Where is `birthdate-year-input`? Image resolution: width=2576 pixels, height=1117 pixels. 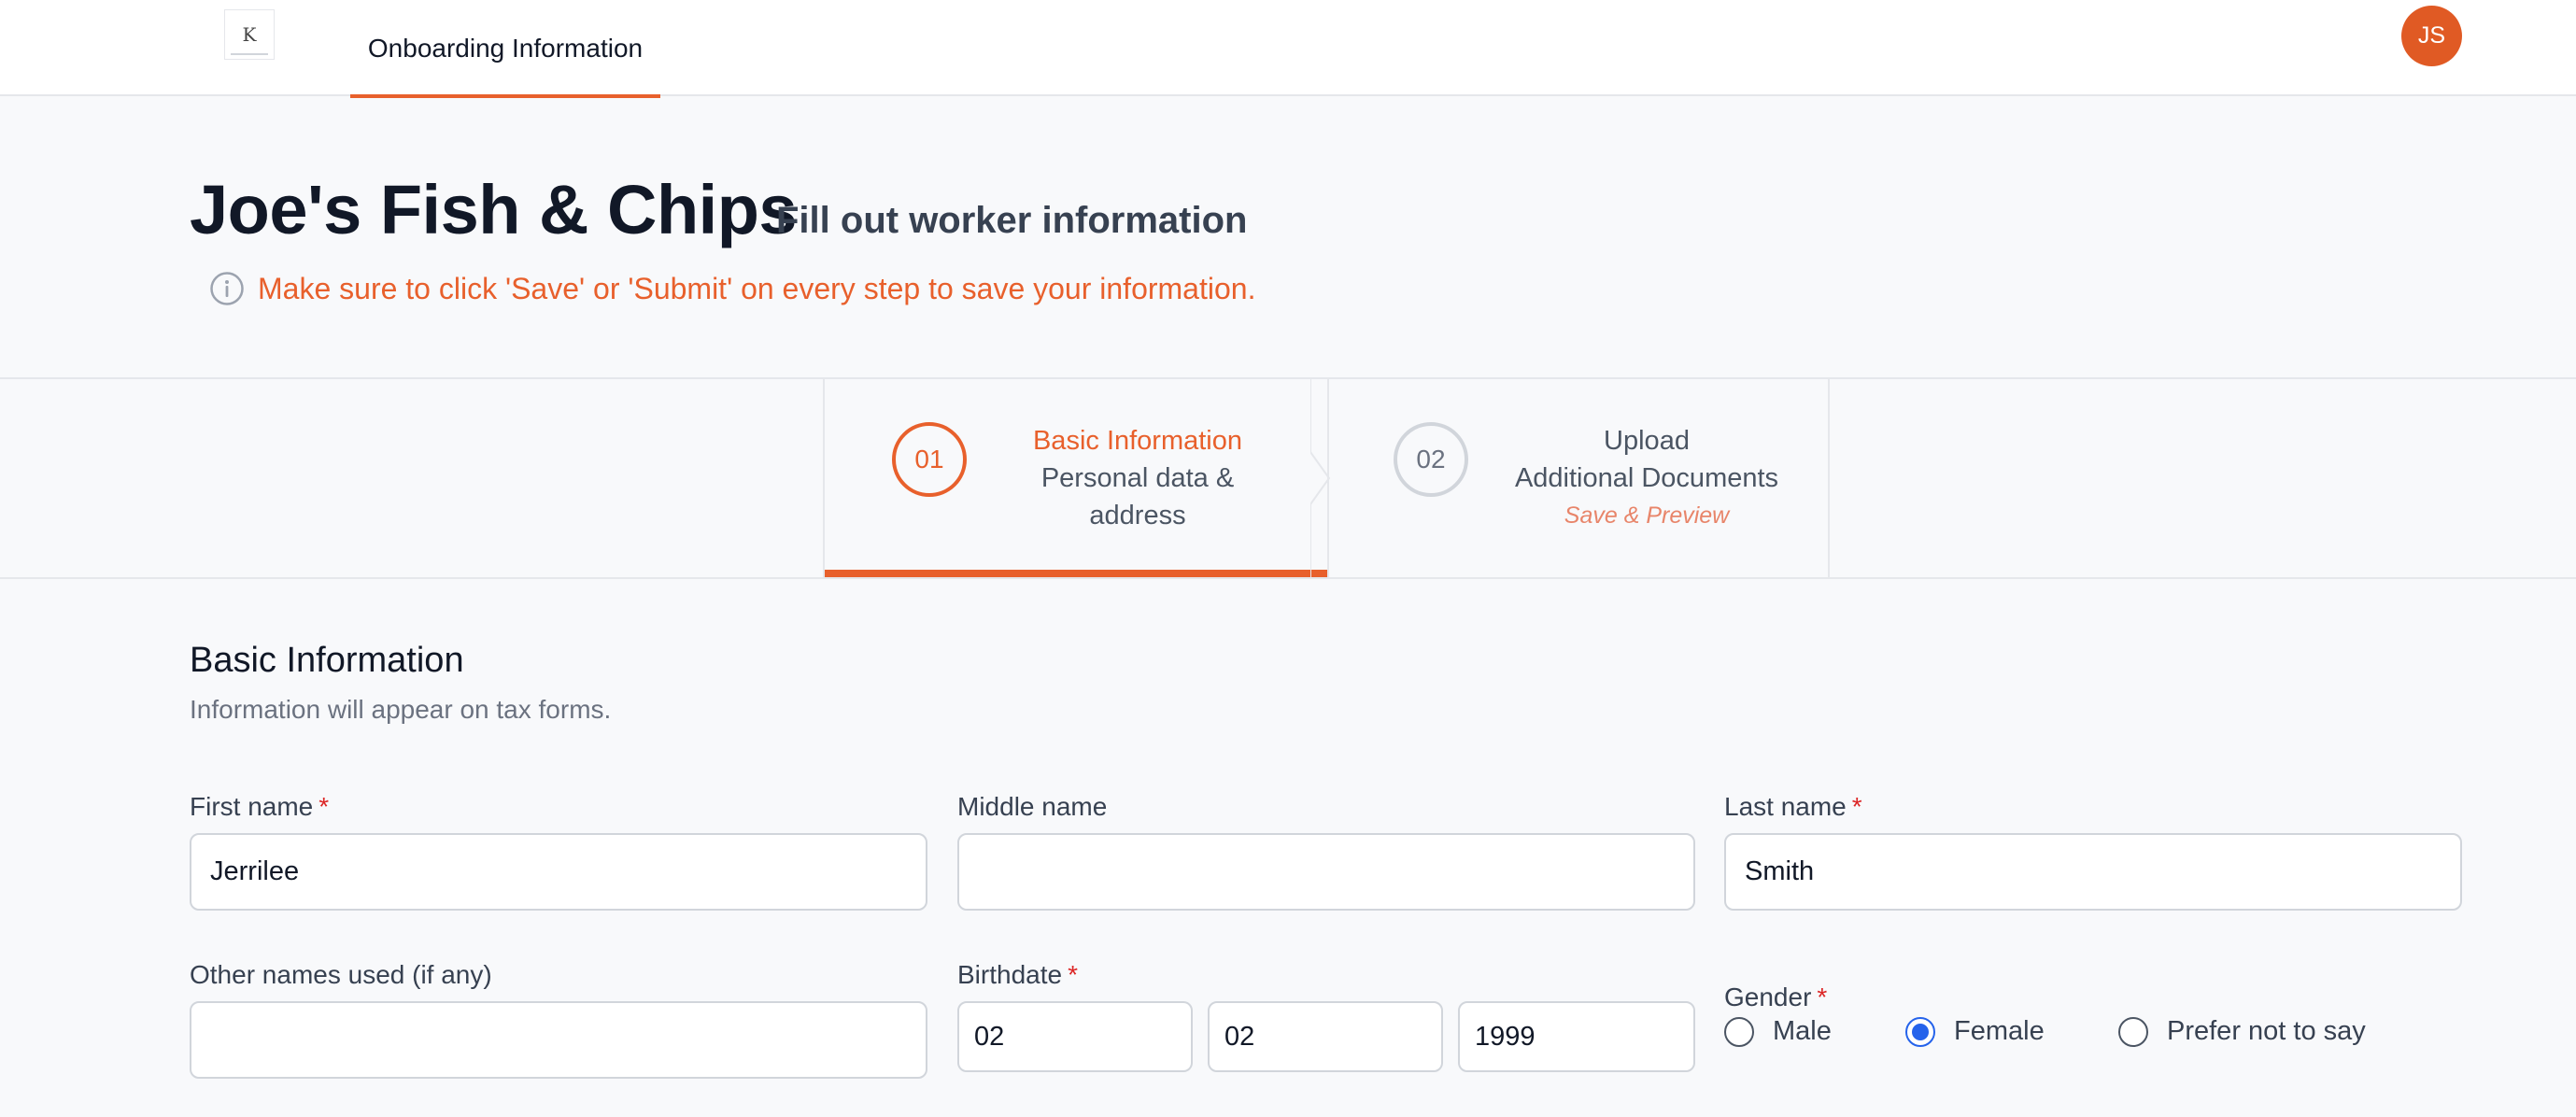
birthdate-year-input is located at coordinates (1576, 1036).